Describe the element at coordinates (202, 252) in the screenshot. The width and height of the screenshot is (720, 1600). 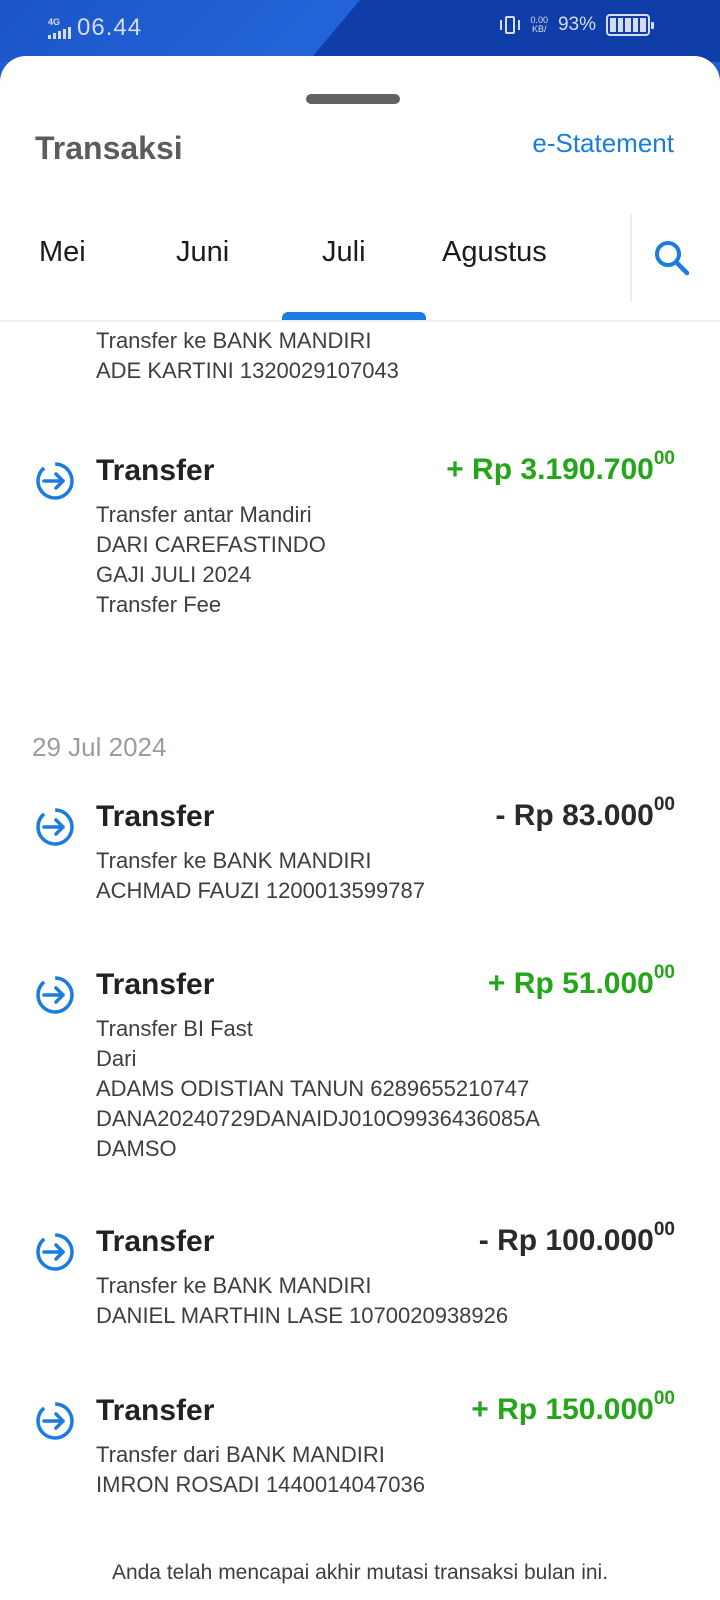
I see `tab-juni: Juni` at that location.